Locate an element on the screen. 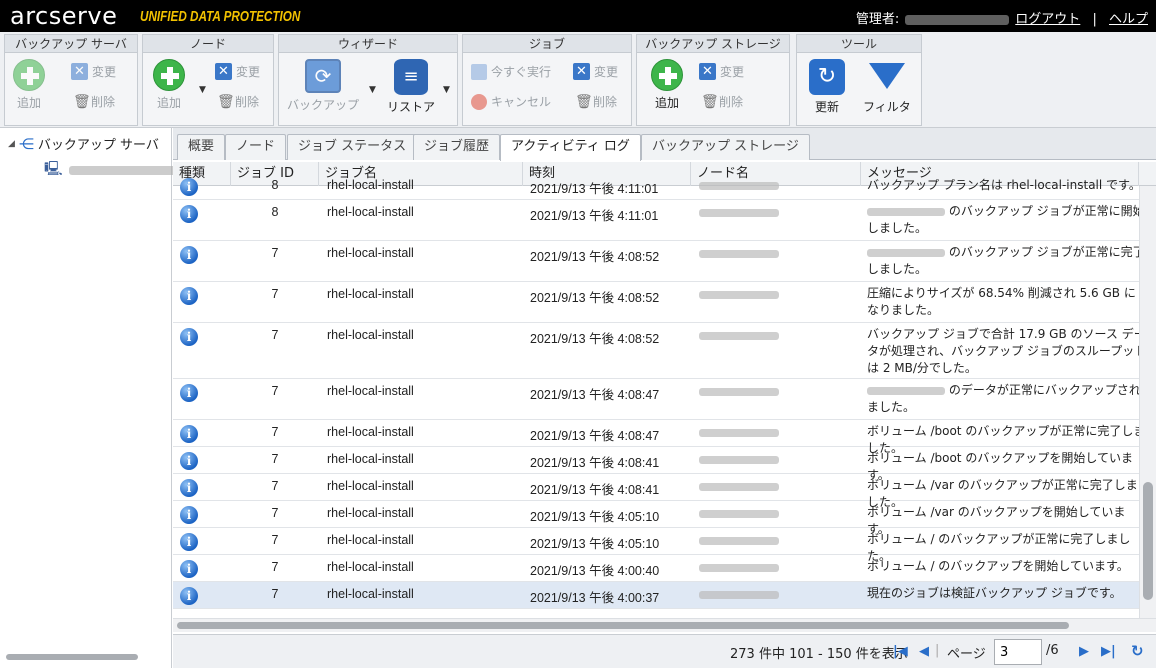 The width and height of the screenshot is (1156, 668). last-page-icon: ▶| is located at coordinates (1108, 651).